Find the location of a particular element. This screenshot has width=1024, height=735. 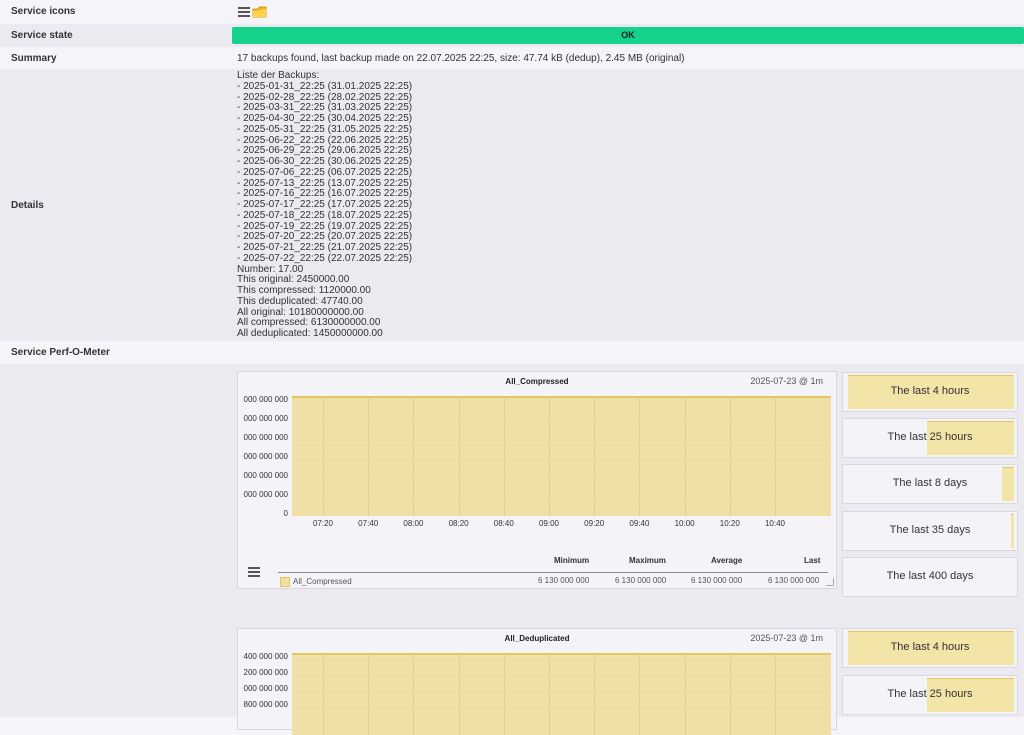

details-line: - 2025-07-22_22:25 (22.07.2025 22:25) is located at coordinates (325, 258).